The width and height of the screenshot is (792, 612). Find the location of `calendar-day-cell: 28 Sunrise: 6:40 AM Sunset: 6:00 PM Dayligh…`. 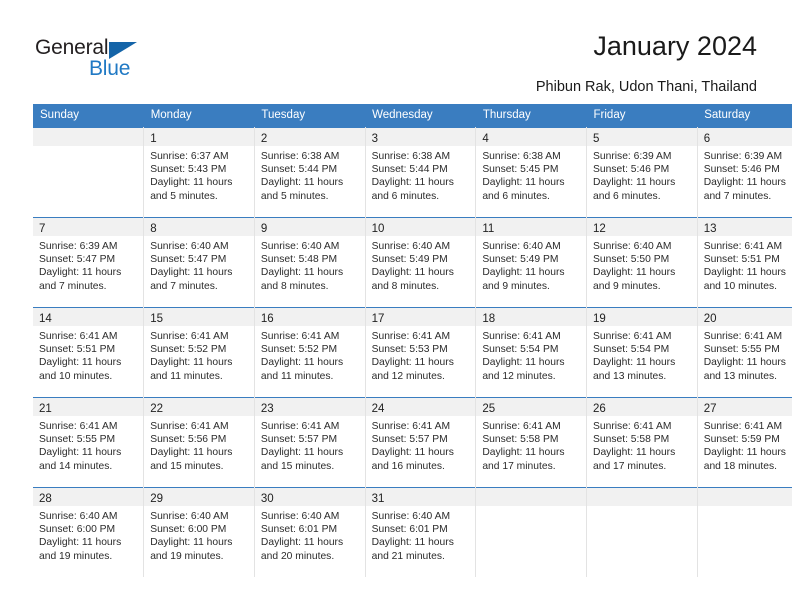

calendar-day-cell: 28 Sunrise: 6:40 AM Sunset: 6:00 PM Dayligh… is located at coordinates (89, 532).